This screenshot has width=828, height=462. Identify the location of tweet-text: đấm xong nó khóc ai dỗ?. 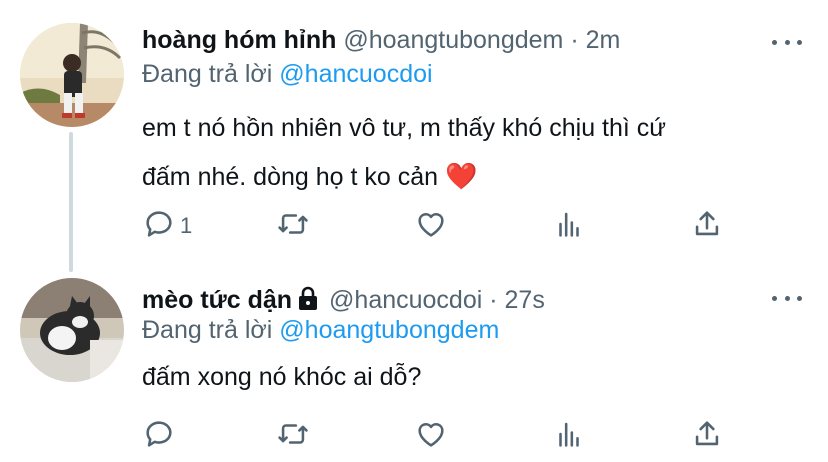
(462, 377).